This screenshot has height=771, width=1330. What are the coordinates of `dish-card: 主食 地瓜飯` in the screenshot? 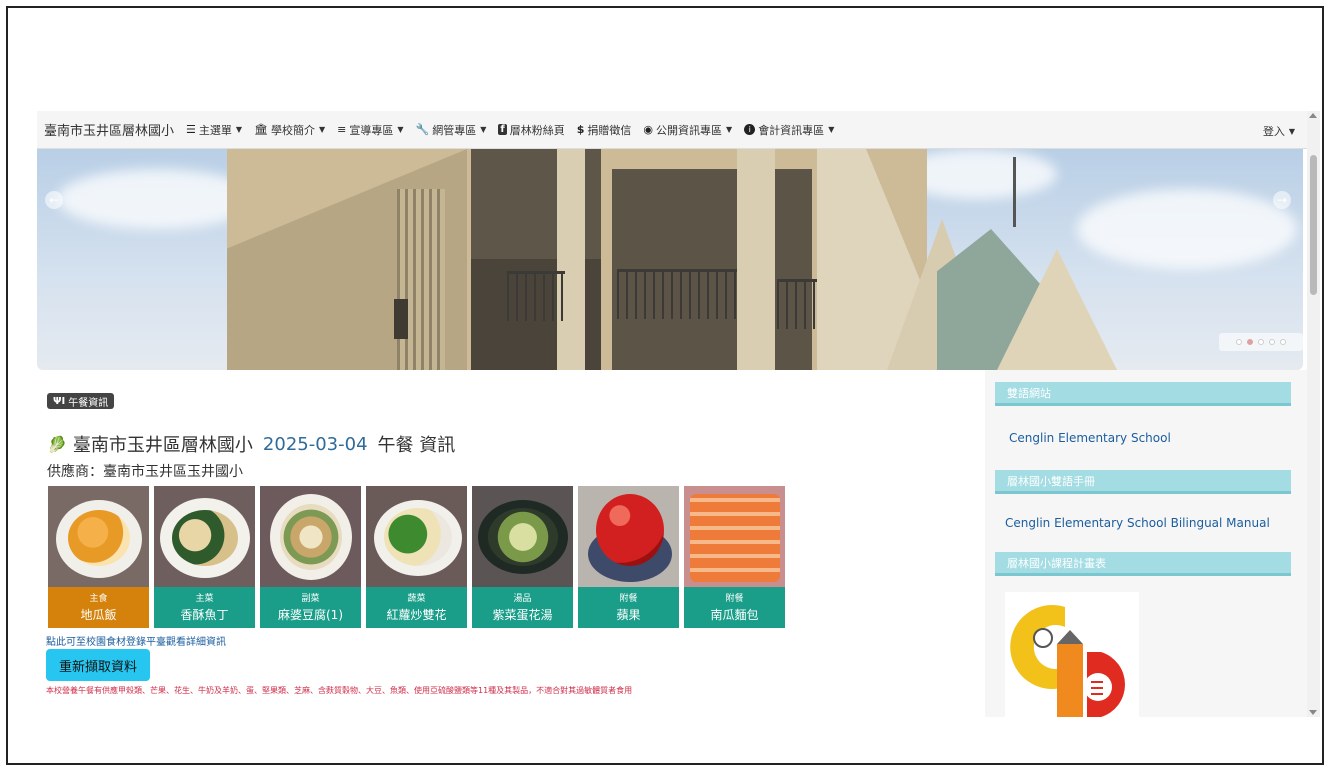 It's located at (98, 557).